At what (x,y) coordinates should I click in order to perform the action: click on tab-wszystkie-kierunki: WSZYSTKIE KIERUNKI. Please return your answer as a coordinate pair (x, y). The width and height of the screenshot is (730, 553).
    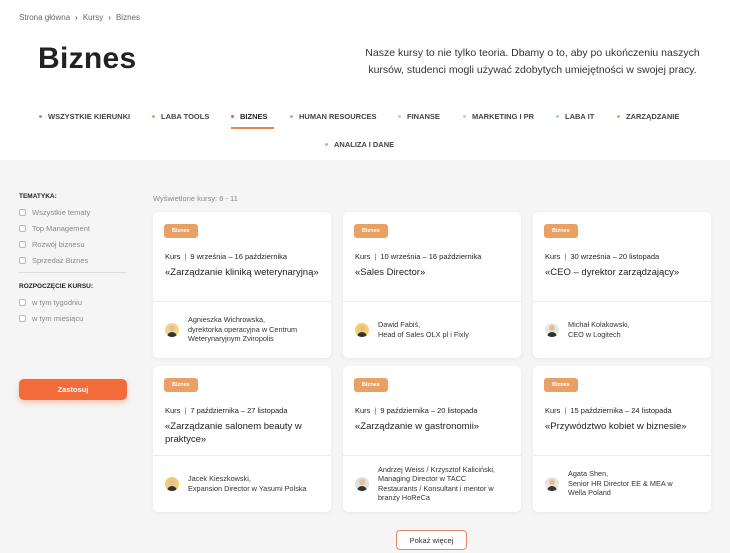
    Looking at the image, I should click on (84, 116).